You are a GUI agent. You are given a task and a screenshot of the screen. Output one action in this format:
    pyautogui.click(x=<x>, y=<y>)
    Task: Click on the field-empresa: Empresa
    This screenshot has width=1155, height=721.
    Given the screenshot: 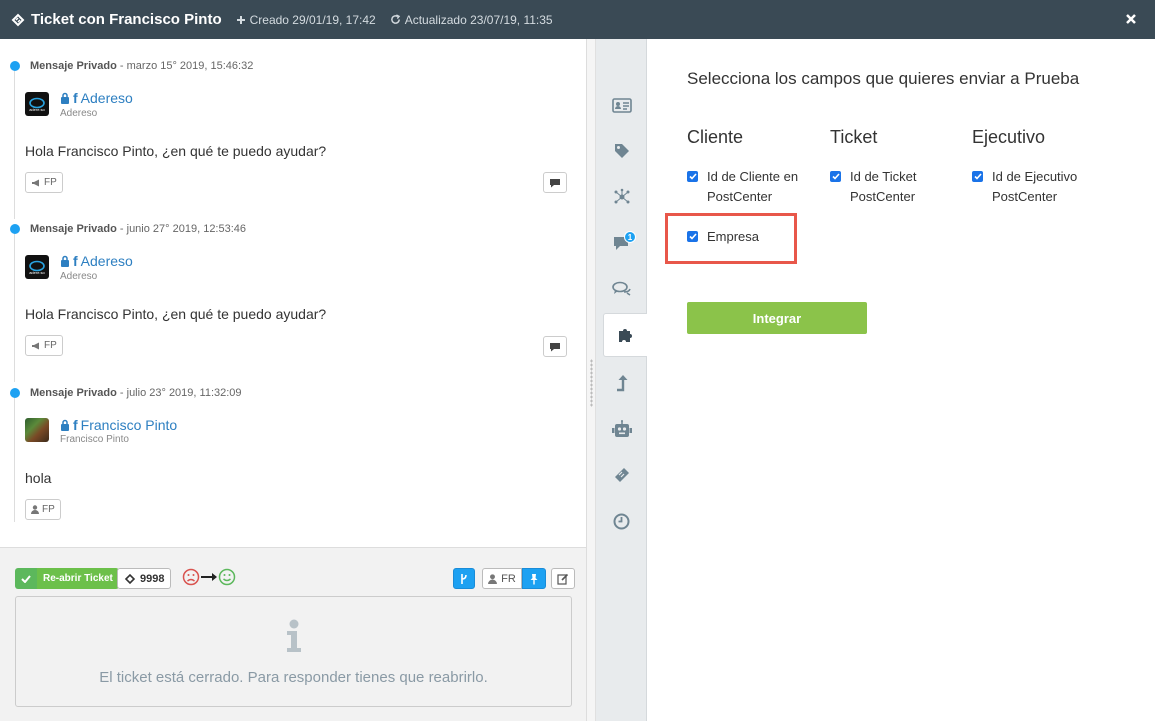 What is the action you would take?
    pyautogui.click(x=737, y=237)
    